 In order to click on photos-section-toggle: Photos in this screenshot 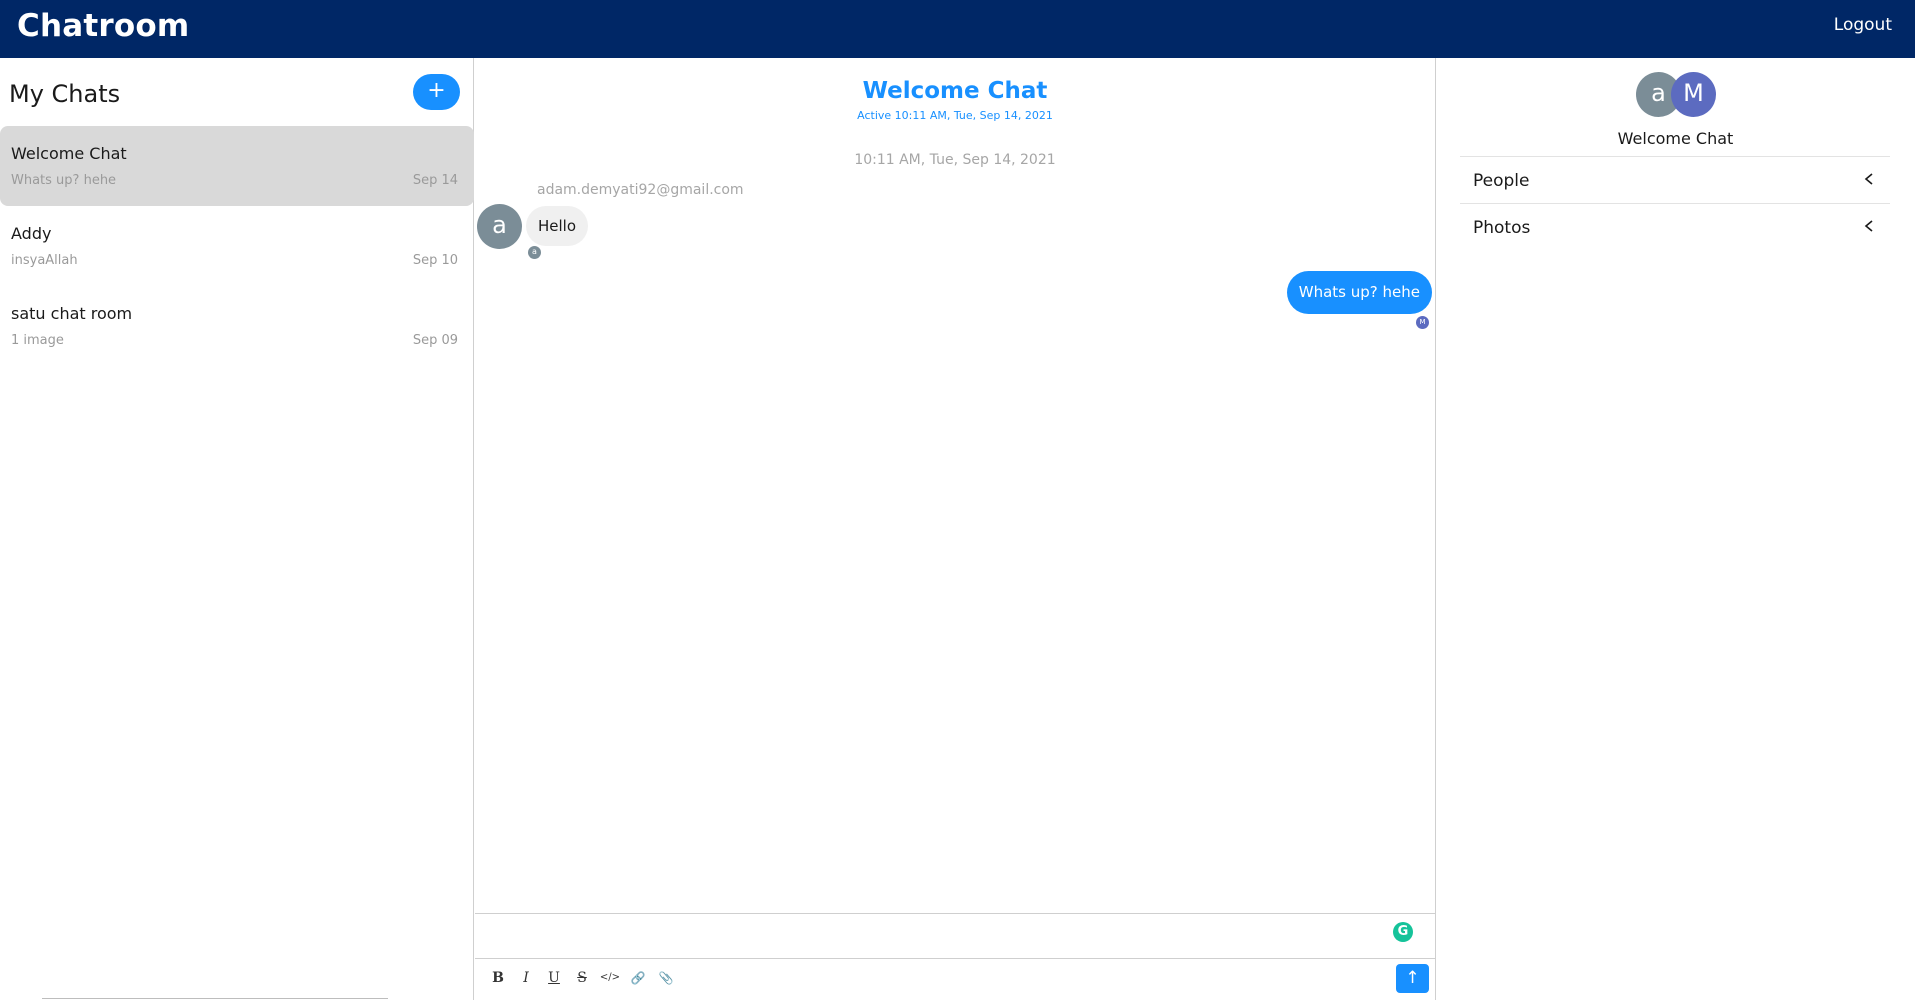, I will do `click(1675, 227)`.